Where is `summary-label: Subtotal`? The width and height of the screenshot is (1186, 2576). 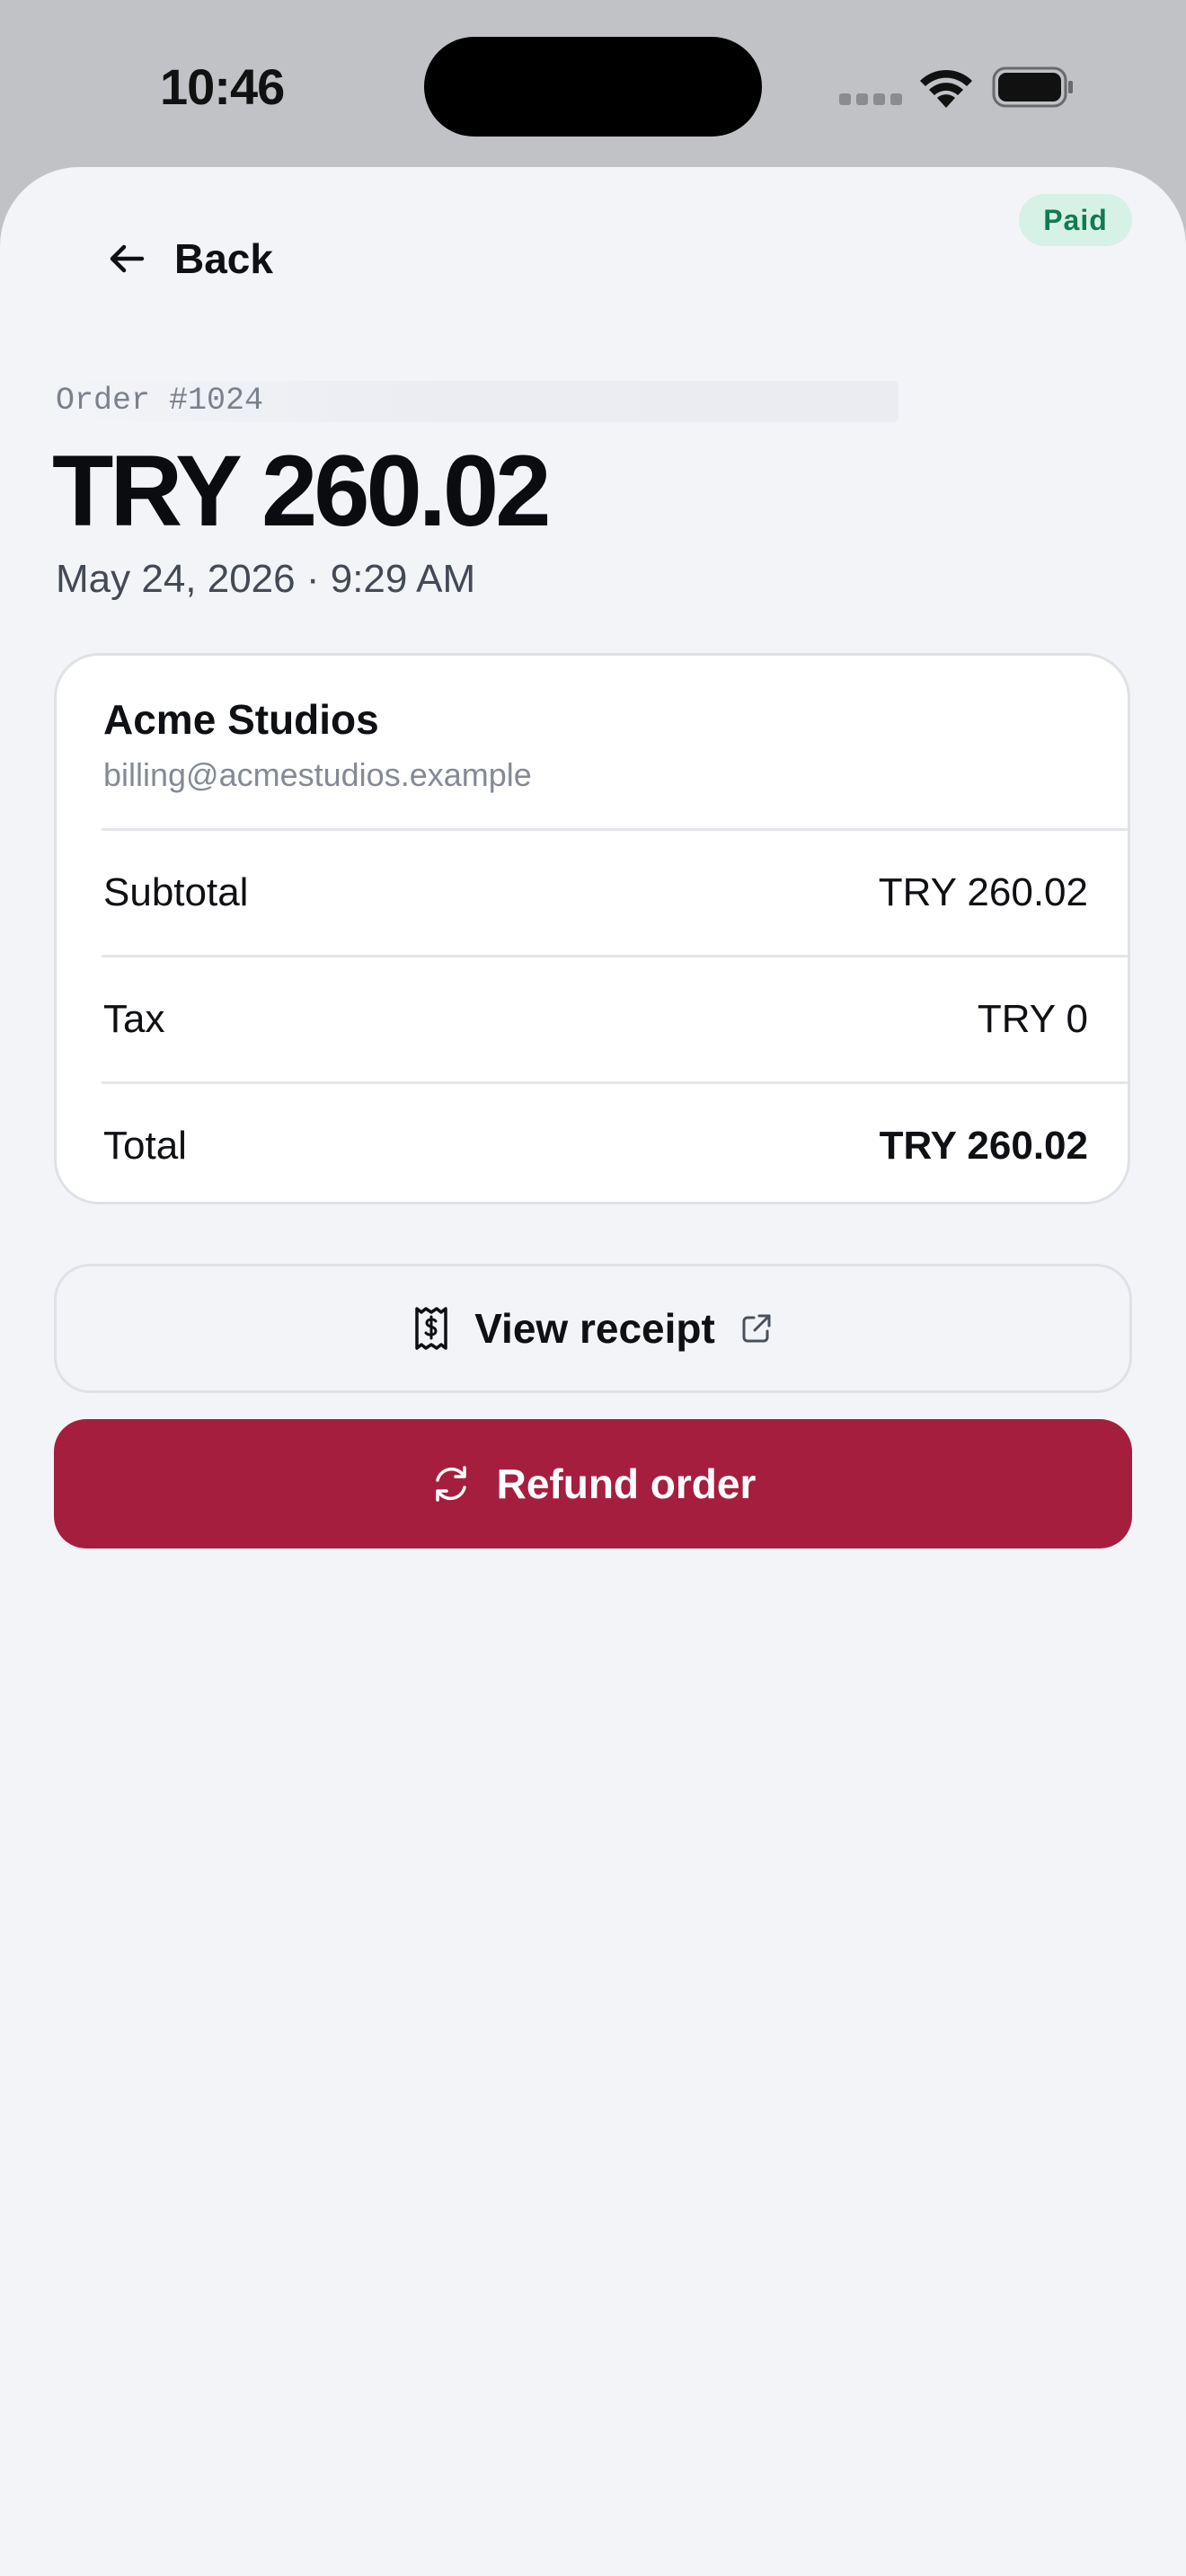 summary-label: Subtotal is located at coordinates (176, 892).